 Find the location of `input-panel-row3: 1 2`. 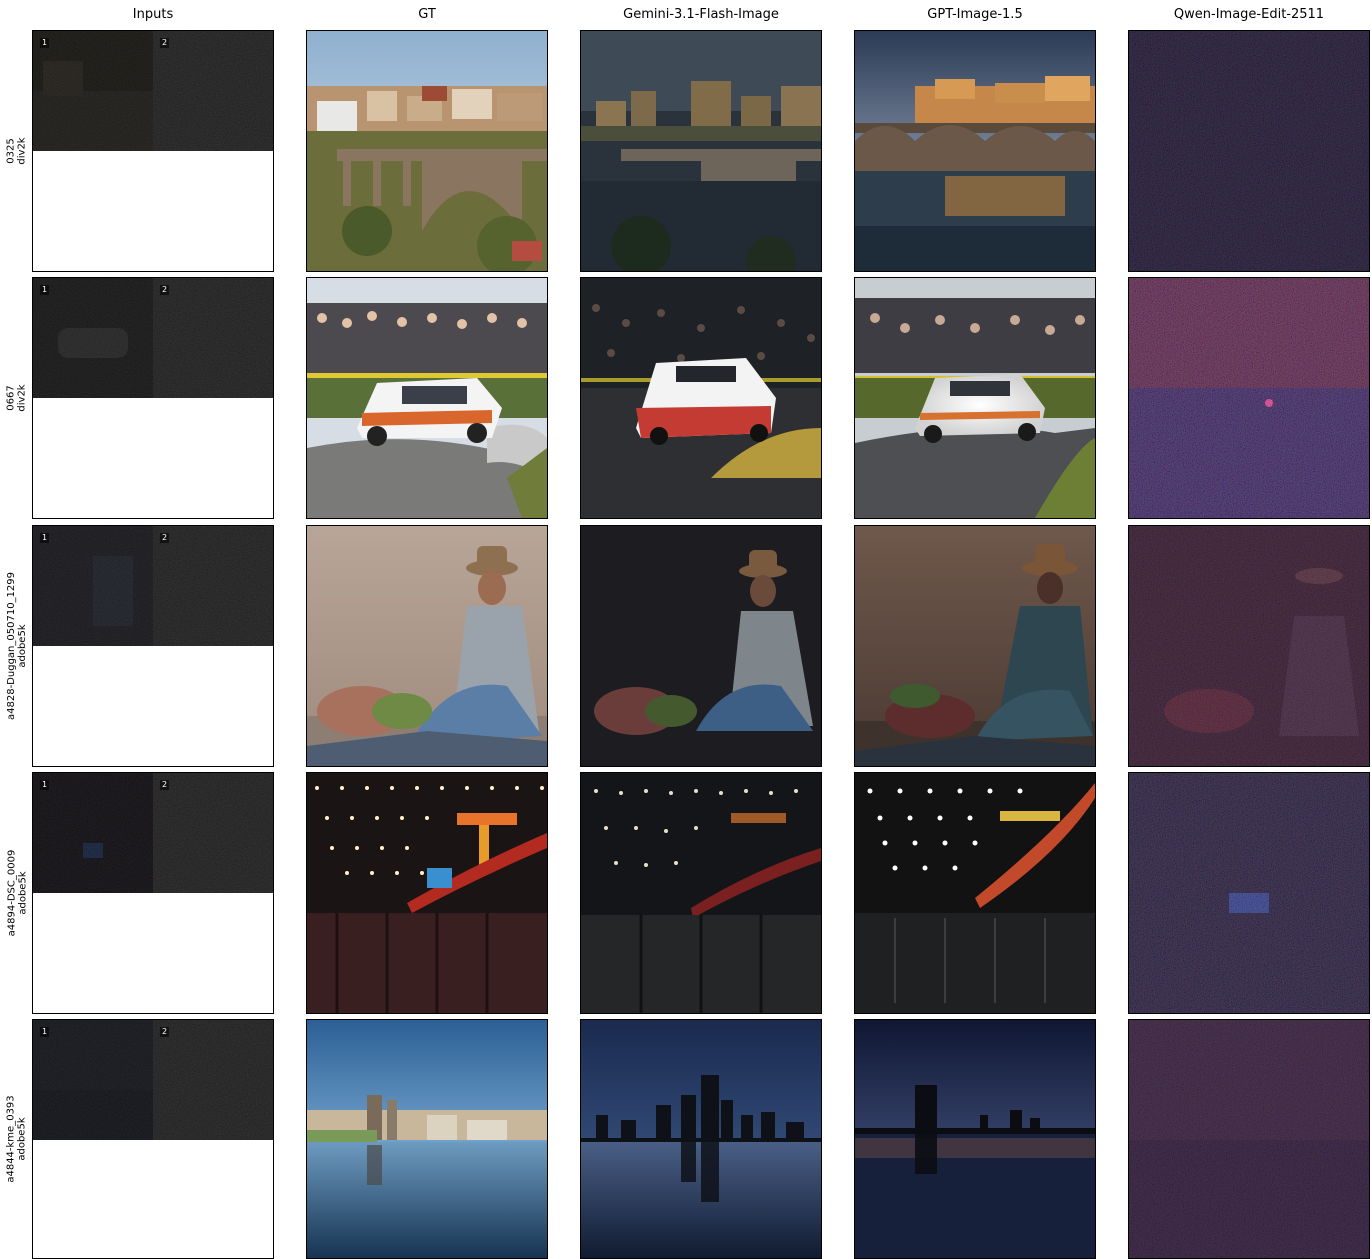

input-panel-row3: 1 2 is located at coordinates (153, 646).